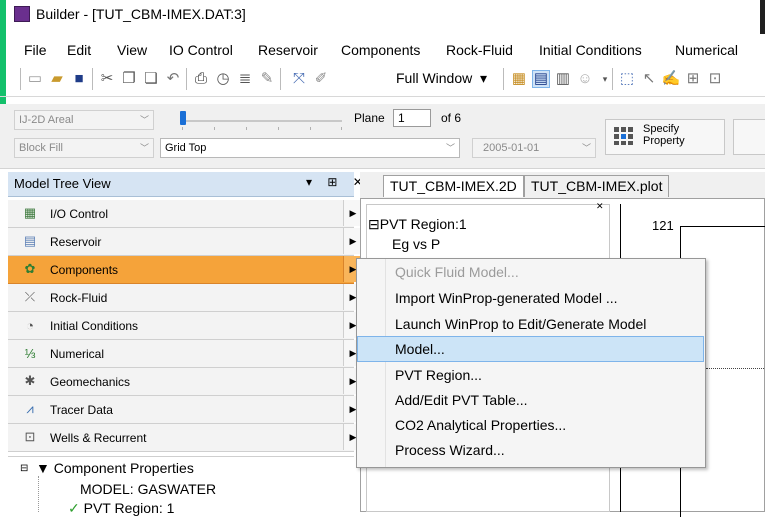  Describe the element at coordinates (35, 79) in the screenshot. I see `new-file-icon: ▭` at that location.